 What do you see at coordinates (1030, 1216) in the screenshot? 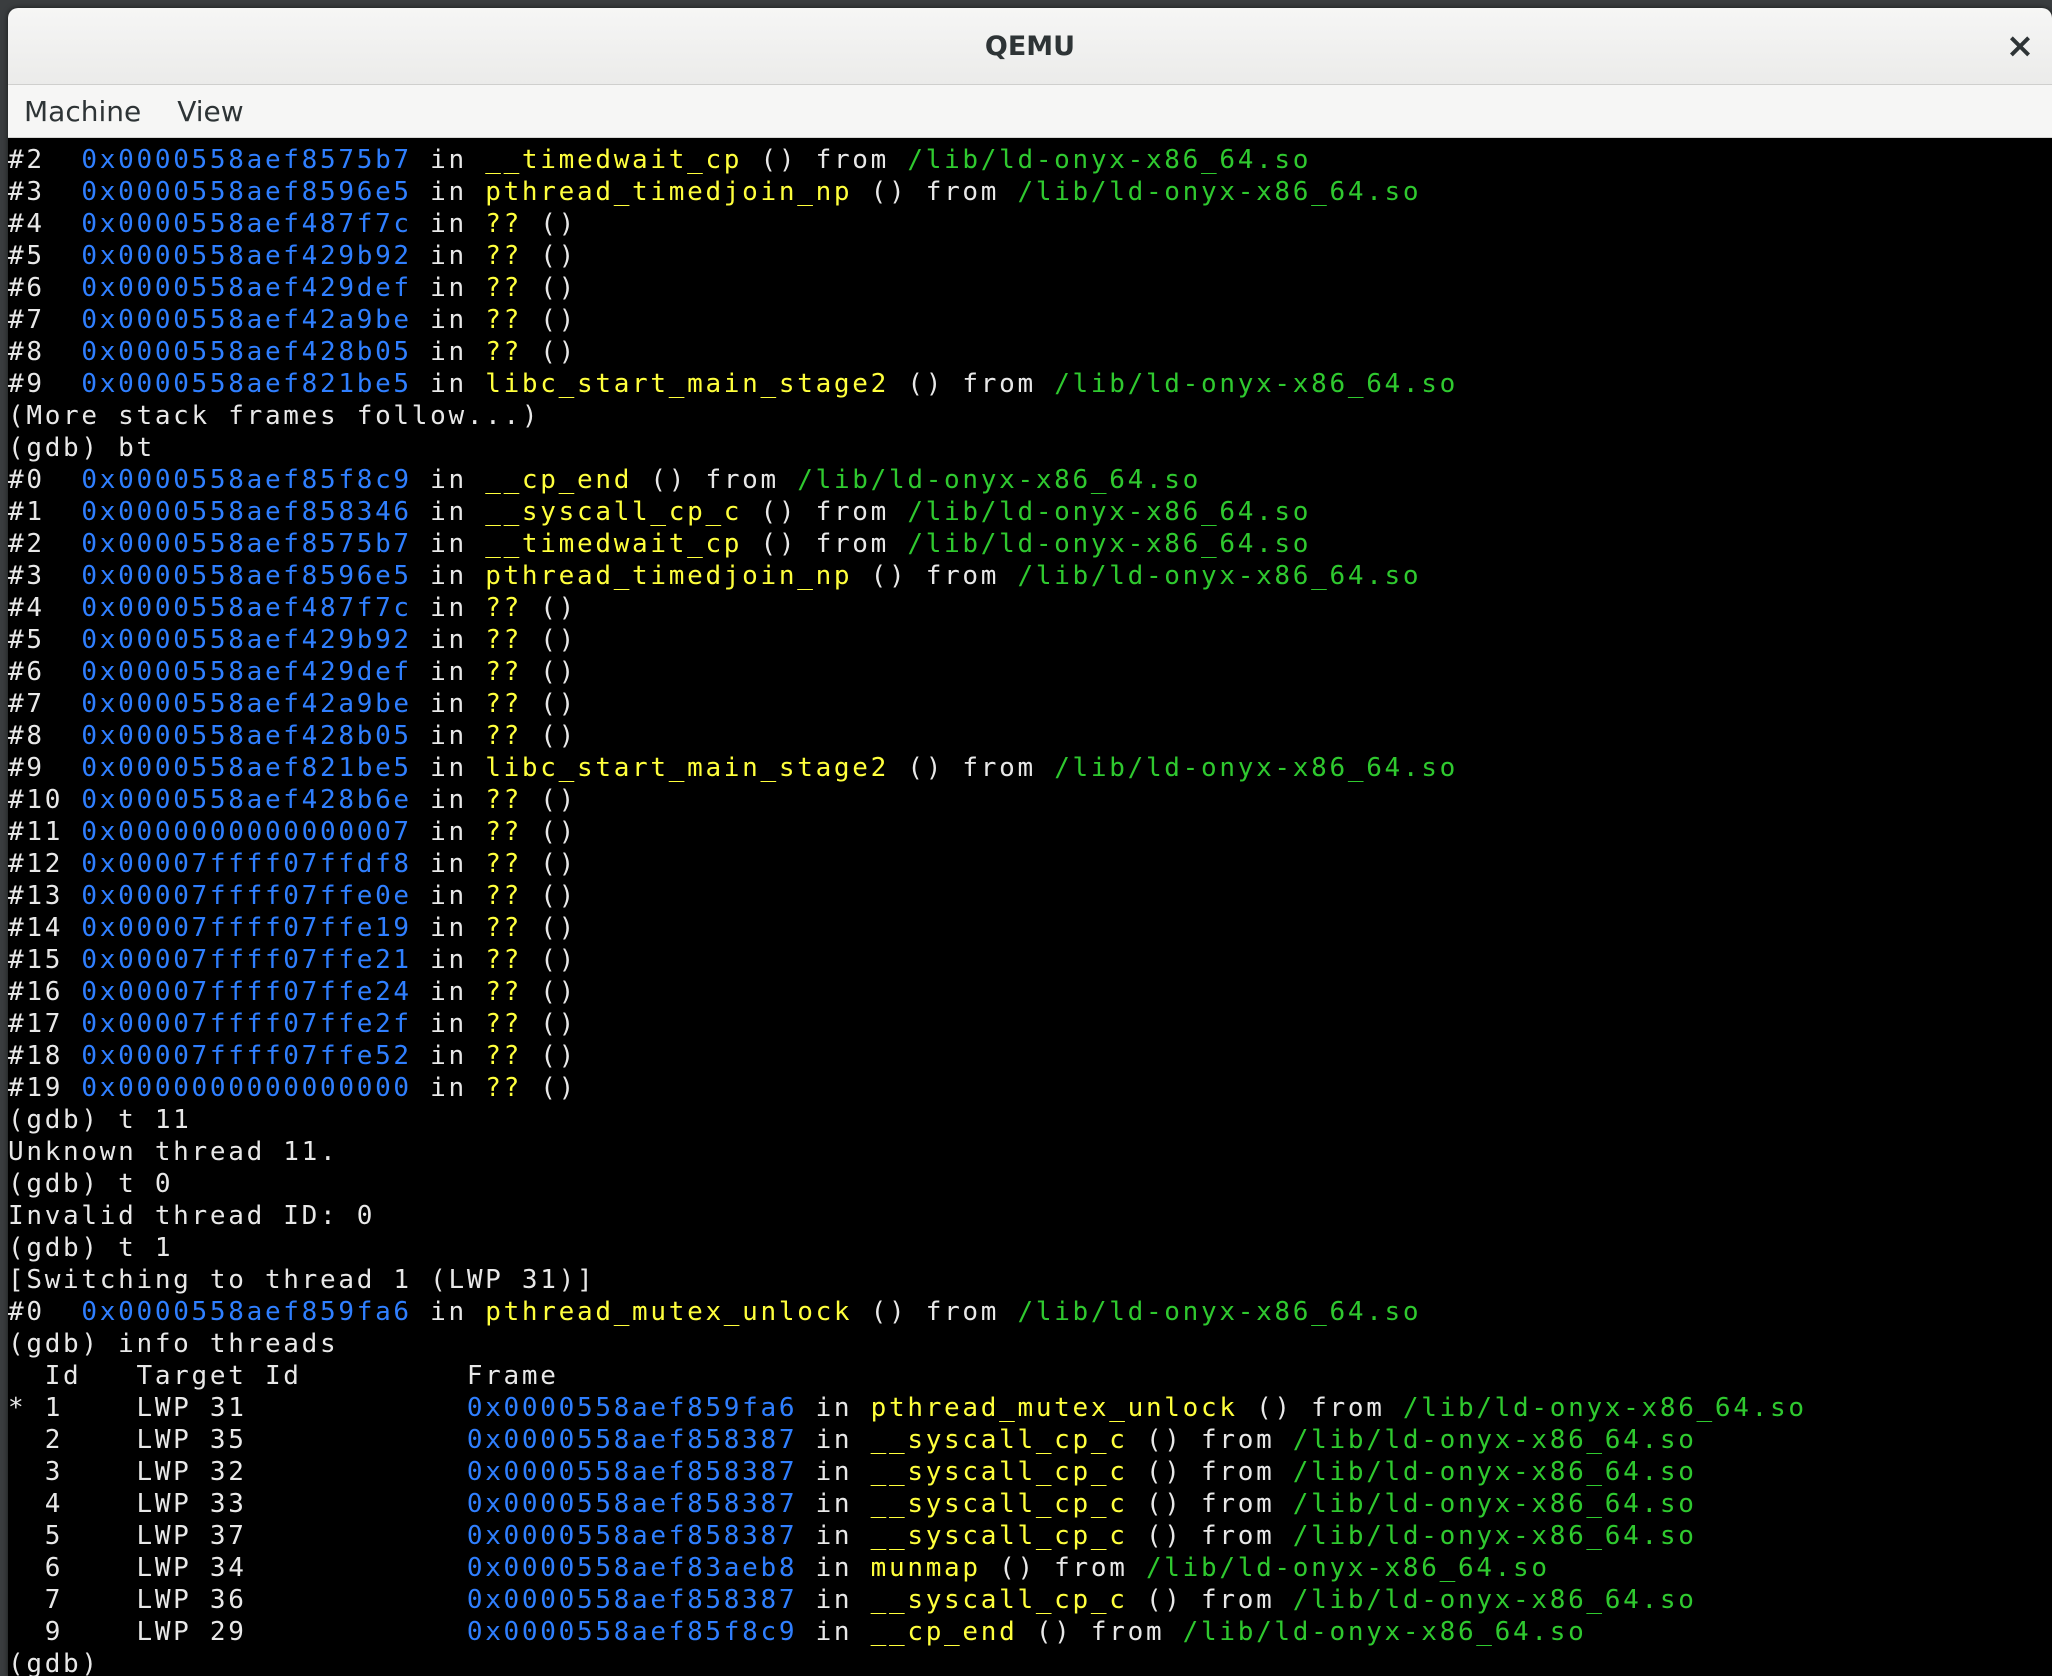
I see `terminal-line: Invalid thread ID: 0` at bounding box center [1030, 1216].